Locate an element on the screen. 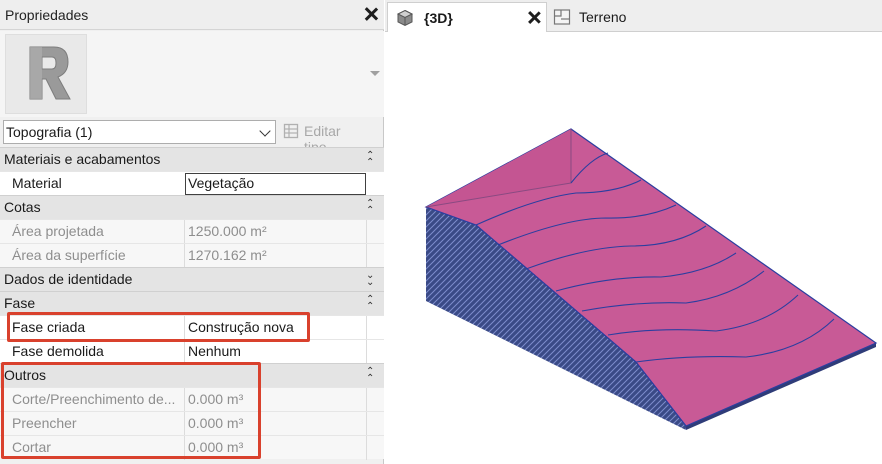  section-label: Materiais e acabamentos is located at coordinates (82, 159).